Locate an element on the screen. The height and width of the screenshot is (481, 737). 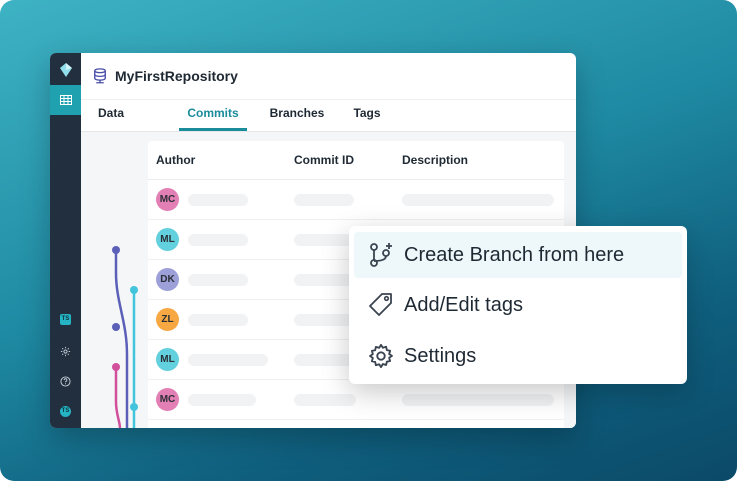
logo-icon is located at coordinates (65, 70).